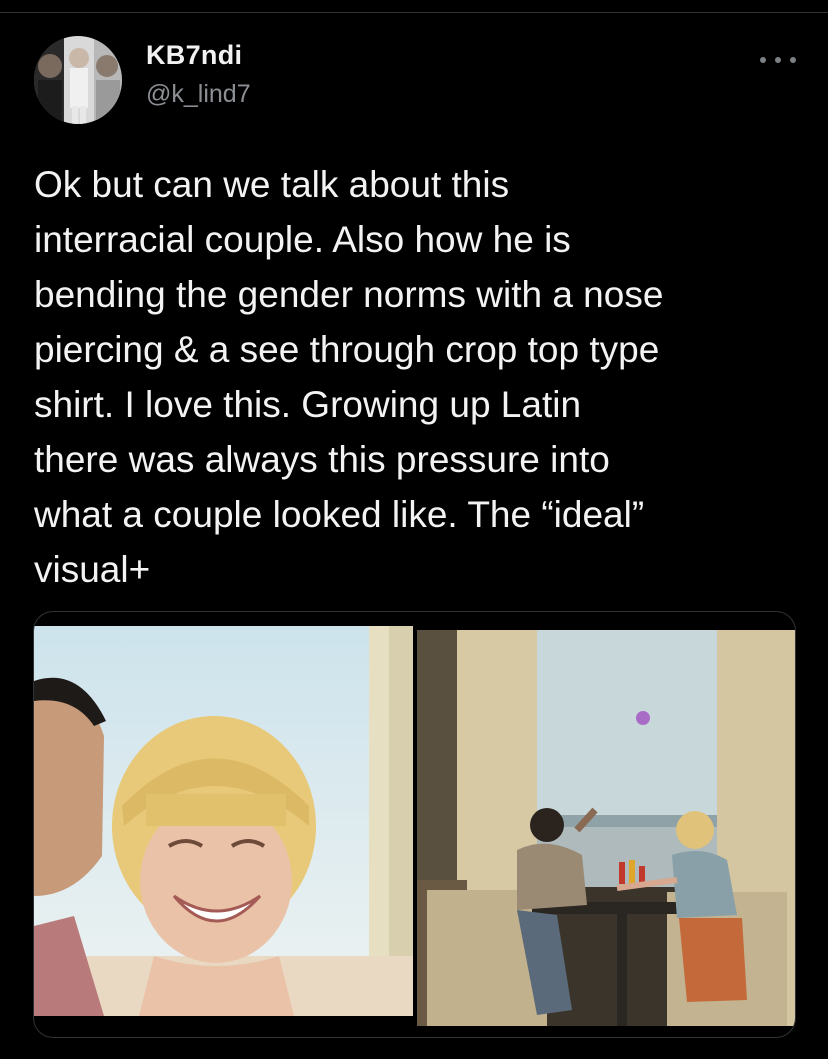 Image resolution: width=828 pixels, height=1059 pixels. What do you see at coordinates (414, 12) in the screenshot?
I see `top-divider` at bounding box center [414, 12].